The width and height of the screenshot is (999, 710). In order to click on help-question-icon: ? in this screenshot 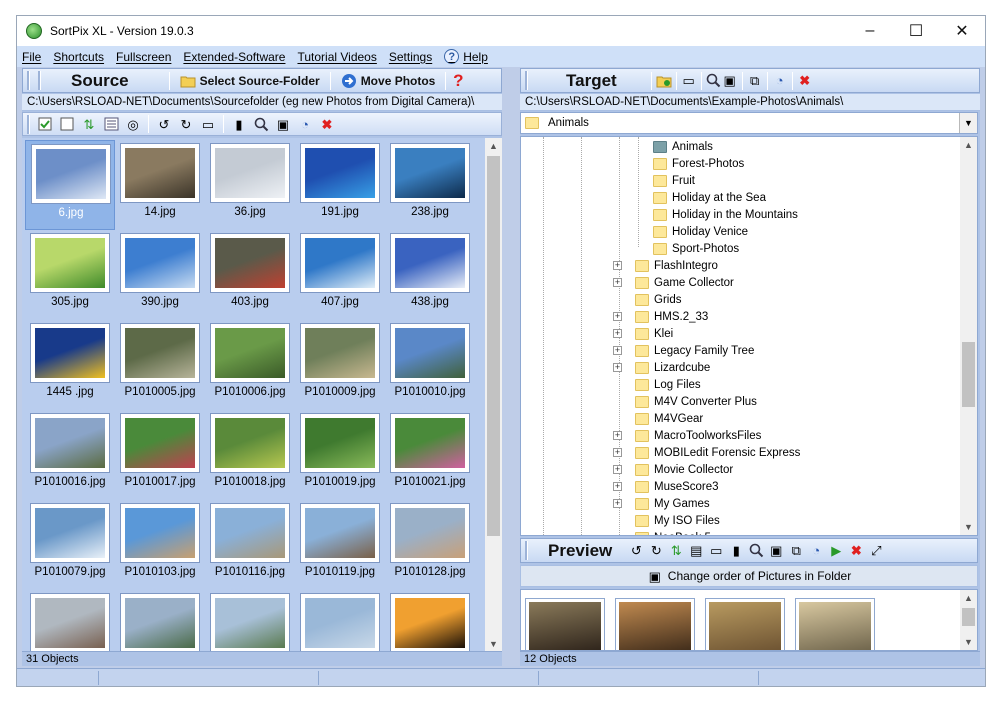, I will do `click(458, 80)`.